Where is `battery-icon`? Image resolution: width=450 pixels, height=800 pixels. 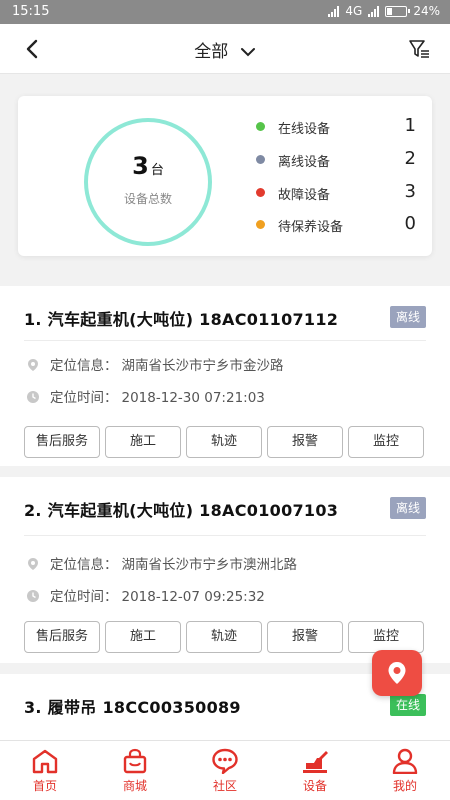
battery-icon is located at coordinates (398, 11).